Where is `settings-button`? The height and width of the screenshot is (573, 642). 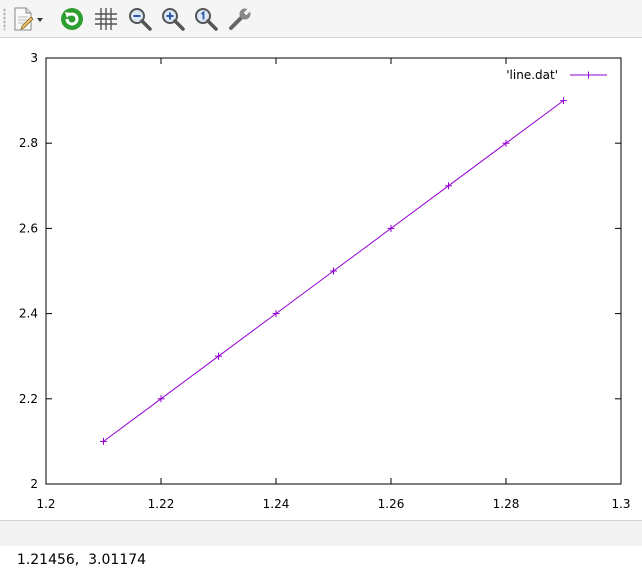
settings-button is located at coordinates (240, 19).